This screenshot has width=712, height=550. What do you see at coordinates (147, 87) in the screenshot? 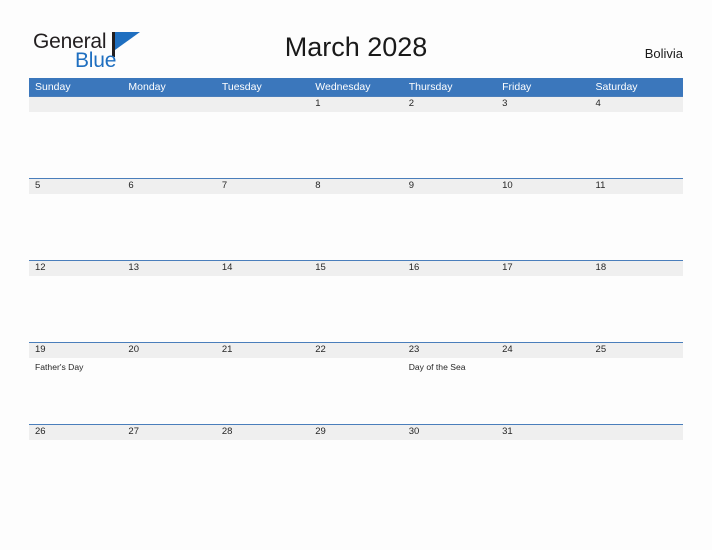
I see `day-header-monday: Monday` at bounding box center [147, 87].